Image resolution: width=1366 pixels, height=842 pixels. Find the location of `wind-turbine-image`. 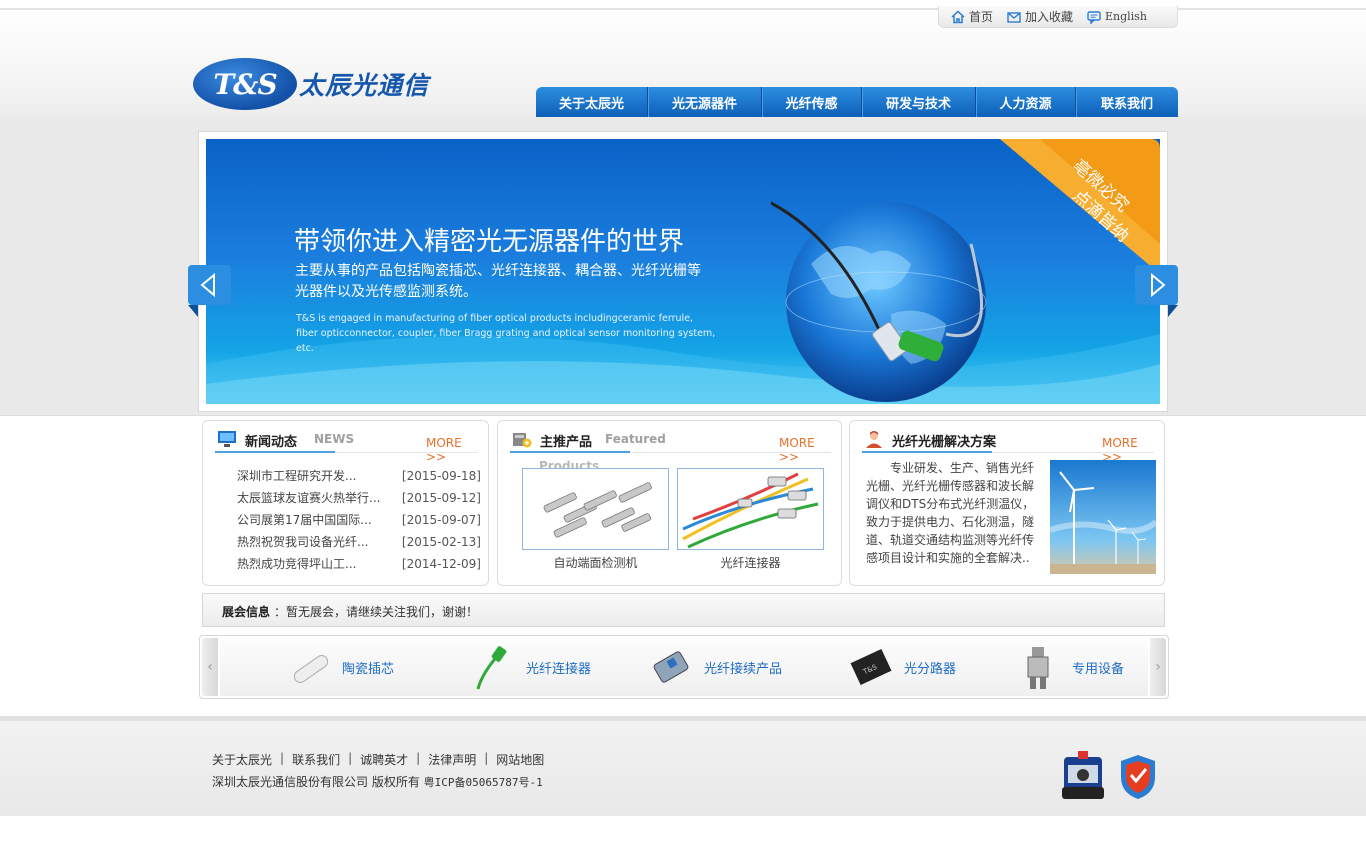

wind-turbine-image is located at coordinates (1103, 517).